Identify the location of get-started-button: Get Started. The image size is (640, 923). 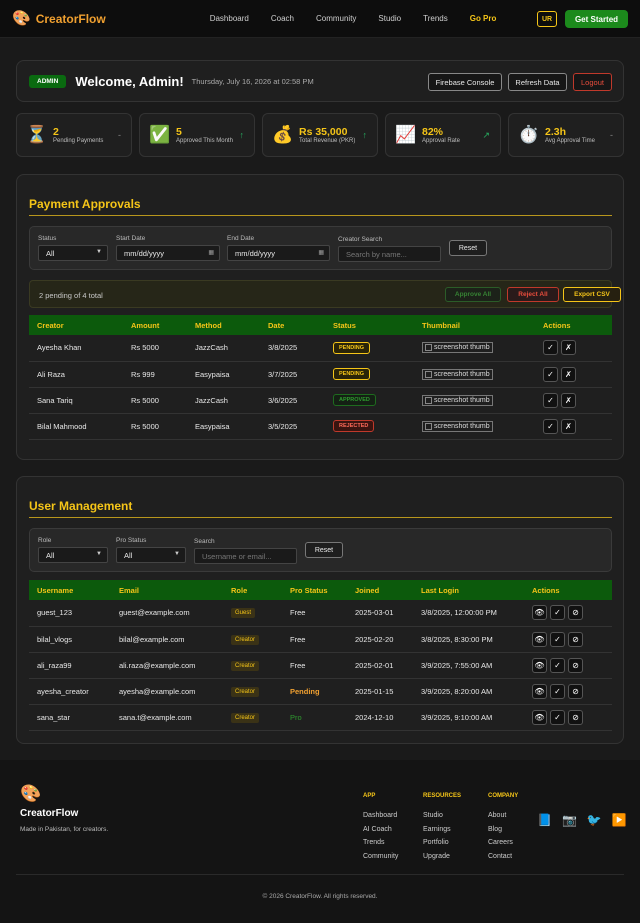
(596, 19).